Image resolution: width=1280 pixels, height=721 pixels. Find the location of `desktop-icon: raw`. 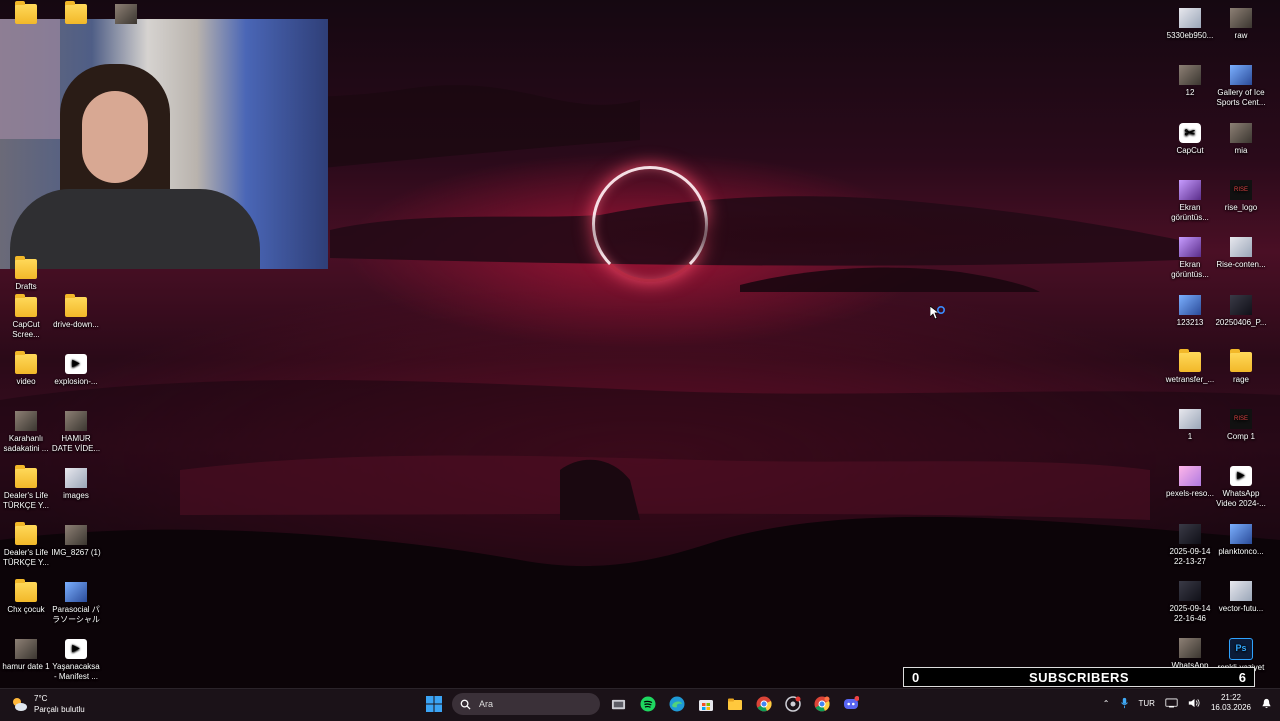

desktop-icon: raw is located at coordinates (1241, 24).